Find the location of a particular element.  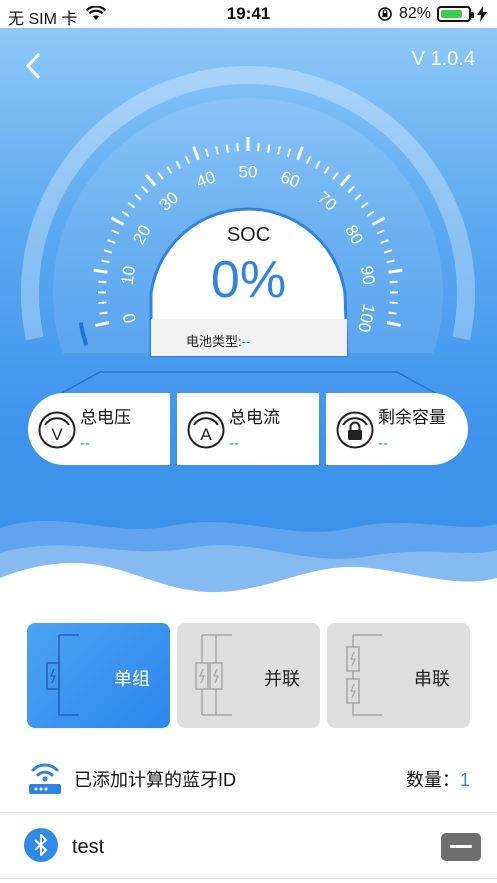

soc-label: SOC is located at coordinates (248, 235).